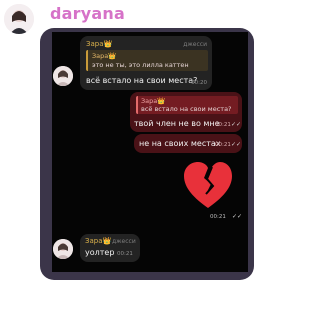 Image resolution: width=320 pixels, height=320 pixels. I want to click on username: daryana, so click(87, 13).